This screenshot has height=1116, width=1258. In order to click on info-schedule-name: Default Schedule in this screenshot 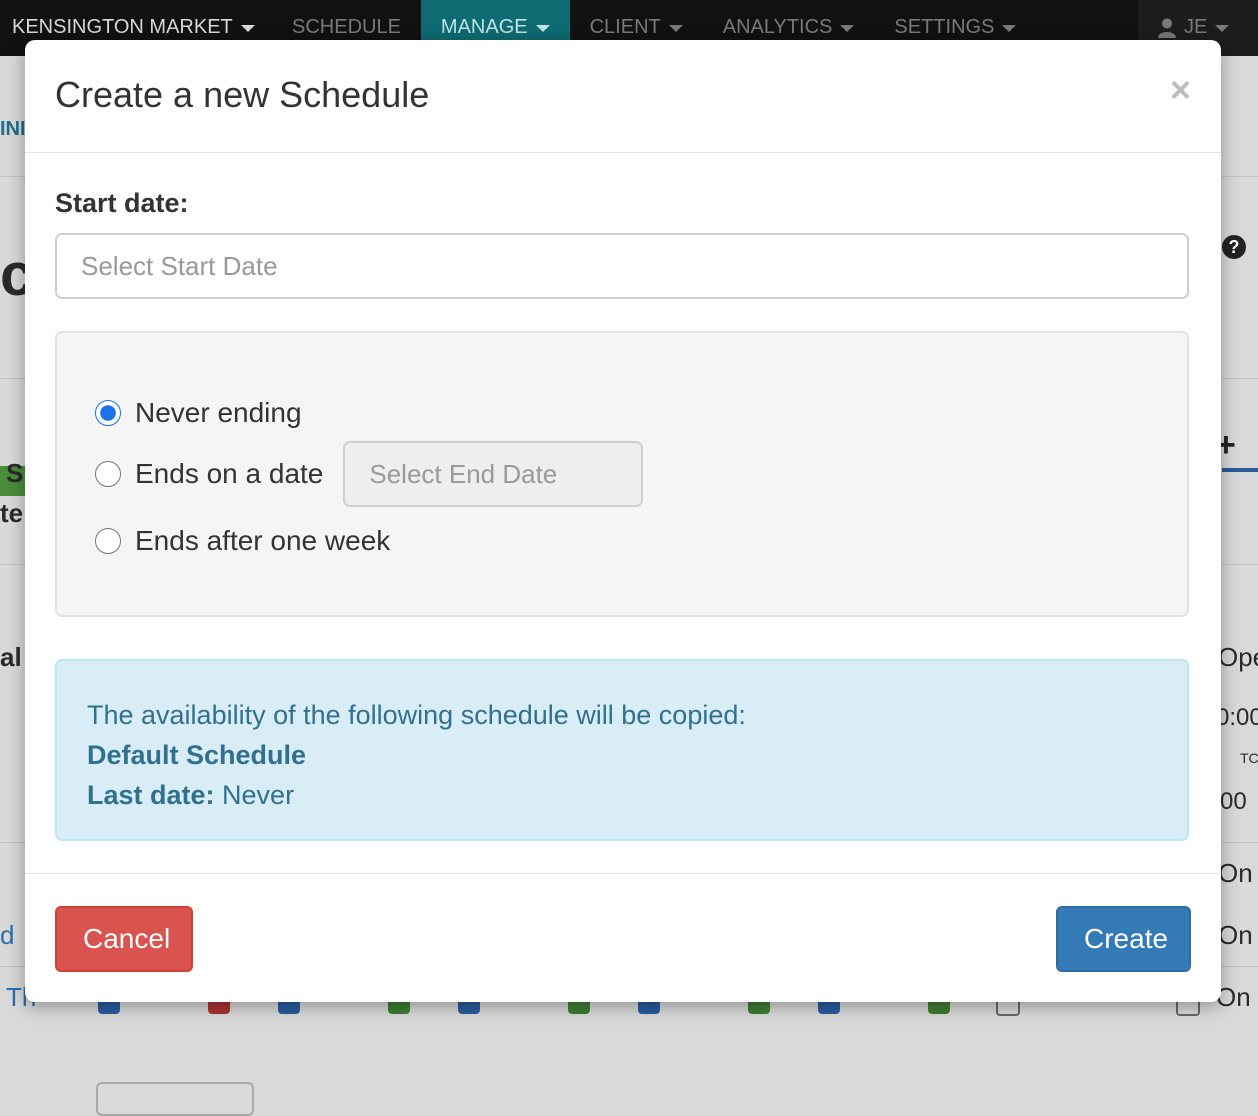, I will do `click(197, 755)`.